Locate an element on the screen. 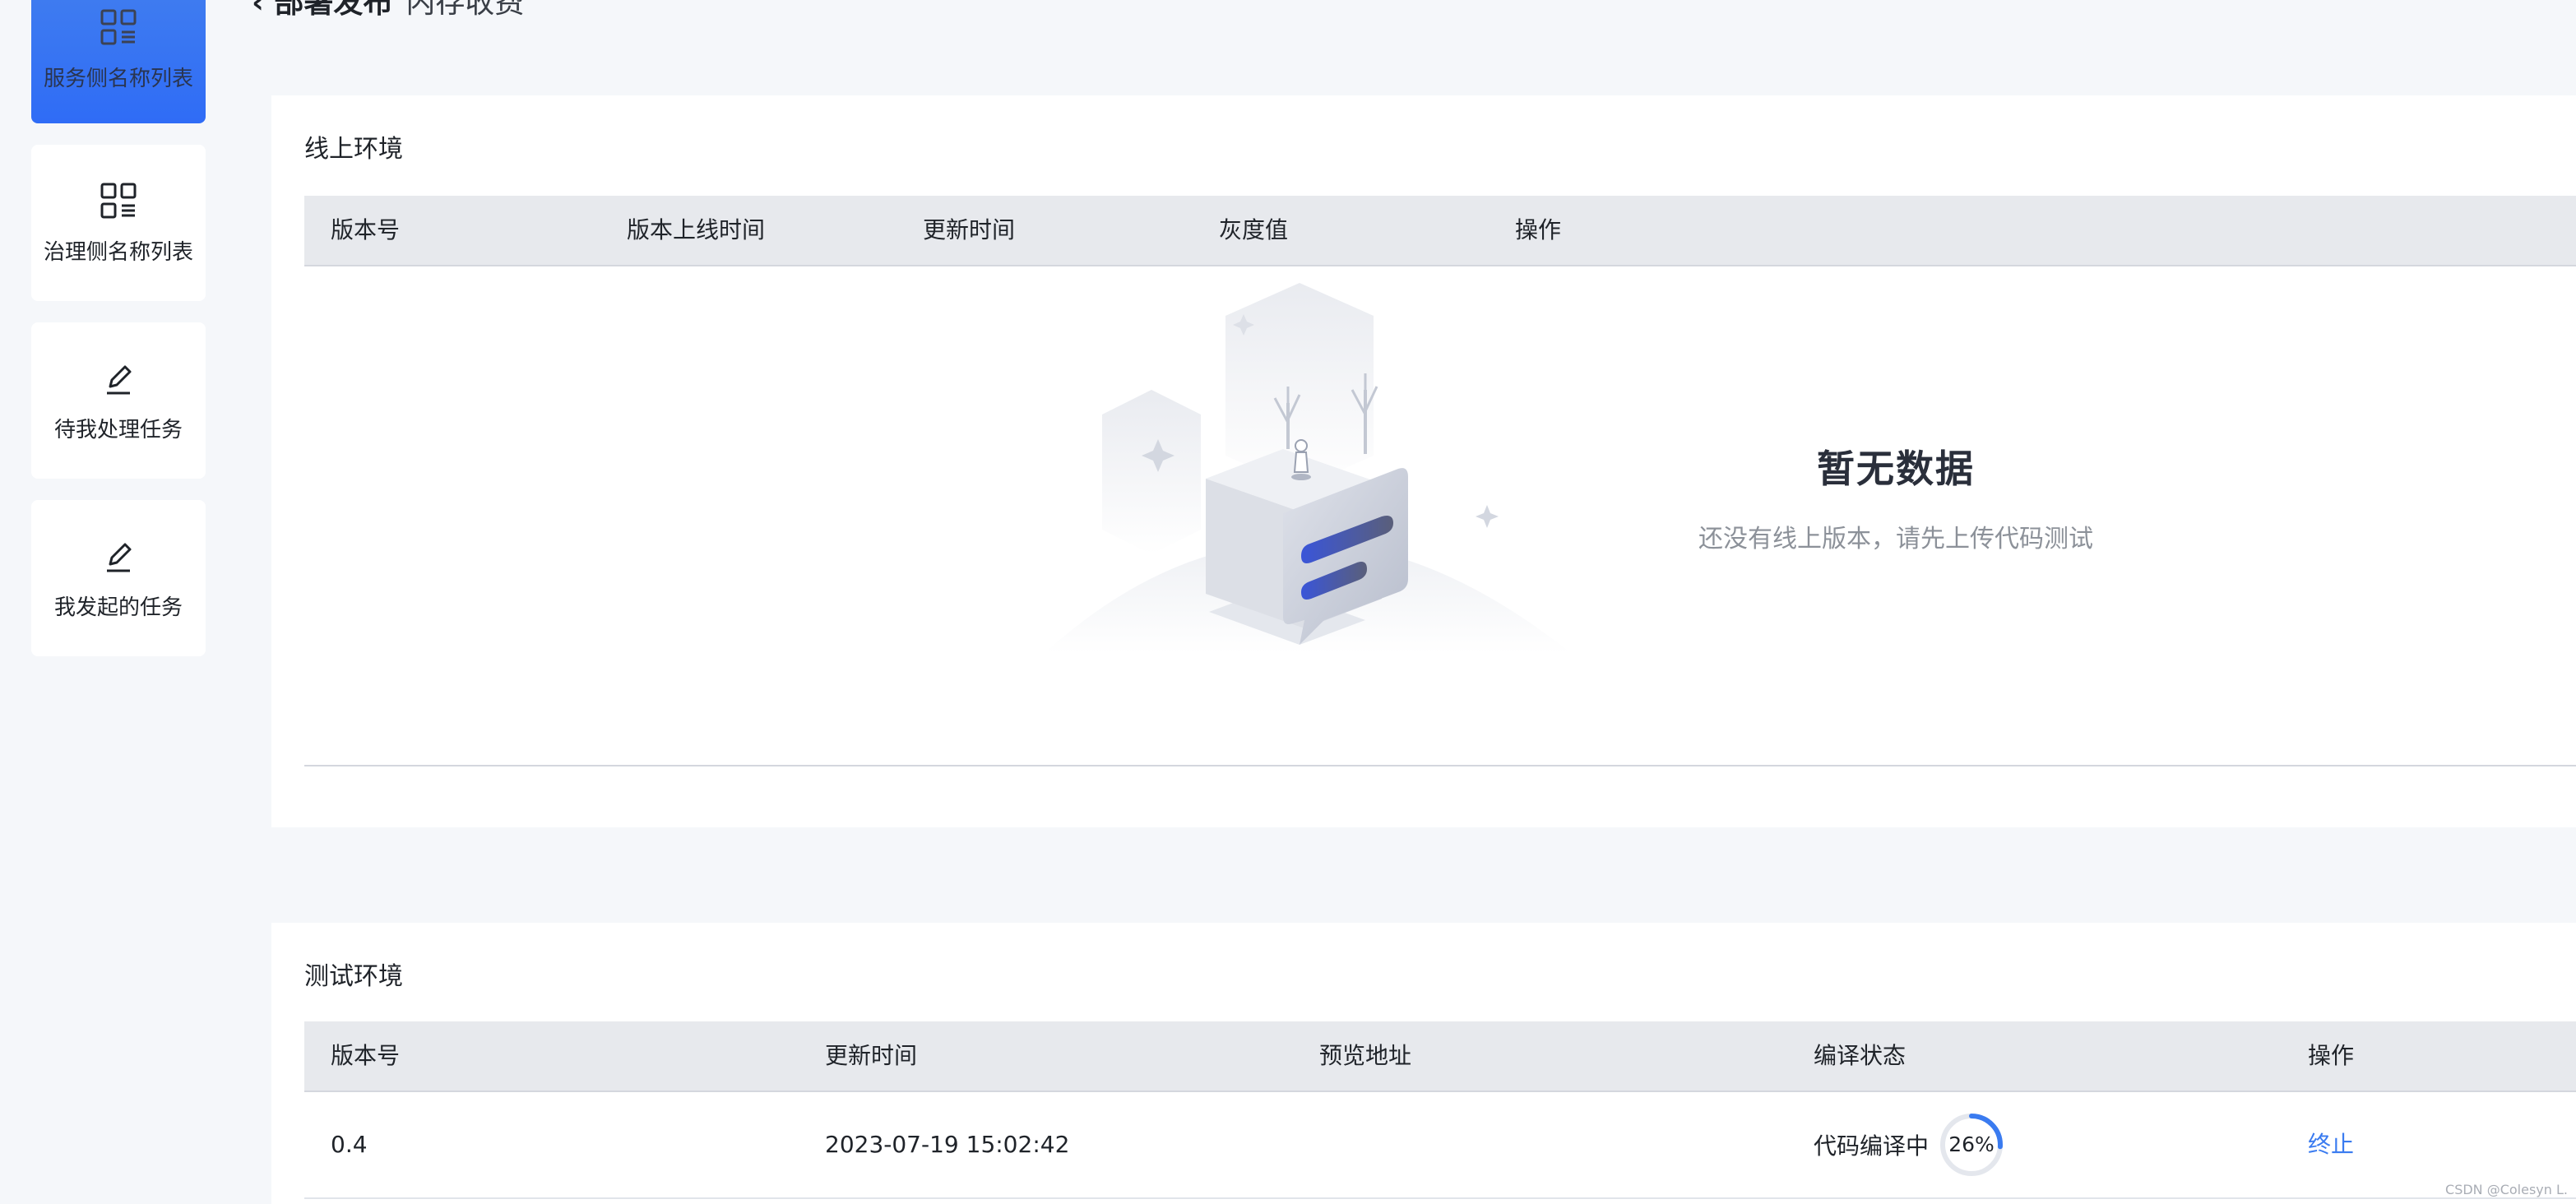 The width and height of the screenshot is (2576, 1204). row-update-time: 2023-07-19 15:02:42 is located at coordinates (948, 1144).